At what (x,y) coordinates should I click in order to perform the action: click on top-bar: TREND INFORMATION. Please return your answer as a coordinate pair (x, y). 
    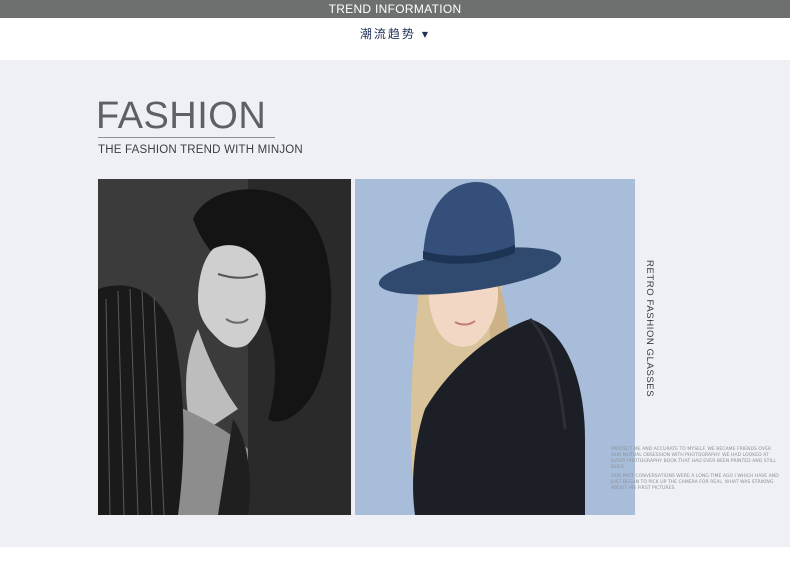
    Looking at the image, I should click on (395, 9).